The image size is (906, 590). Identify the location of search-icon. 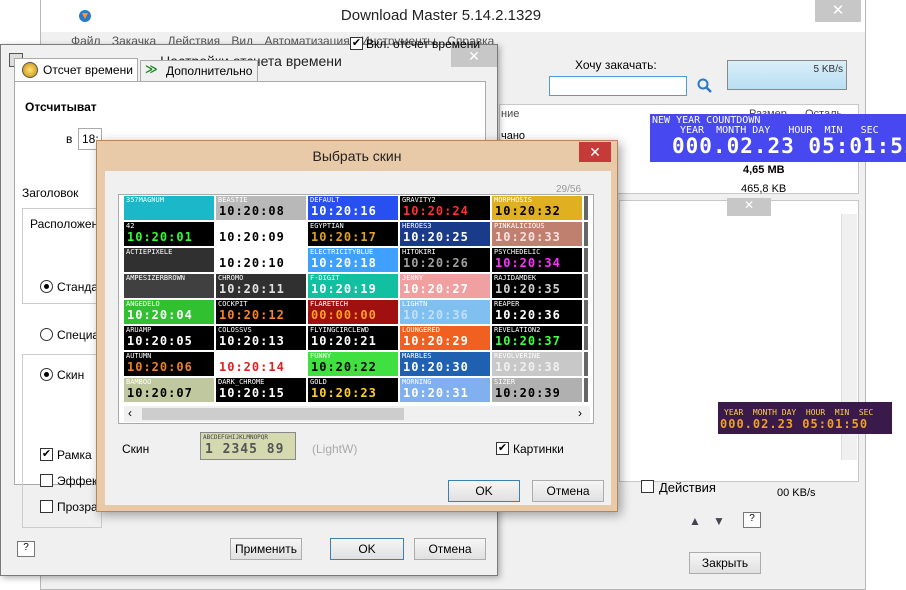
(705, 86).